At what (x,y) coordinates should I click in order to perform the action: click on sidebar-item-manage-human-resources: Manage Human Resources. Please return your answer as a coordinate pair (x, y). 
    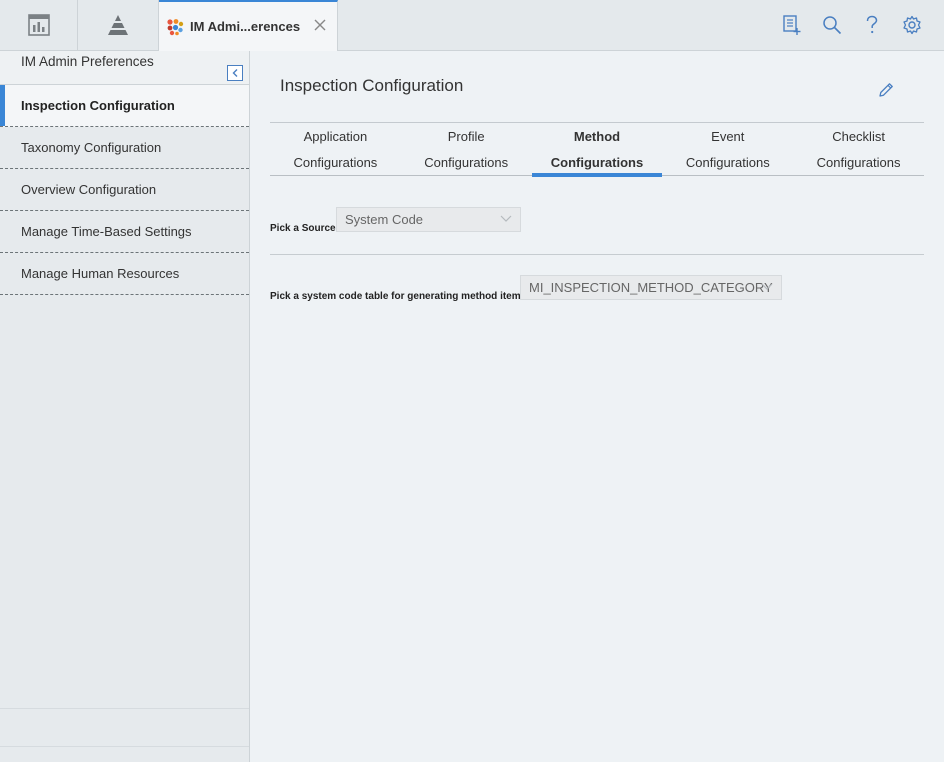
    Looking at the image, I should click on (124, 274).